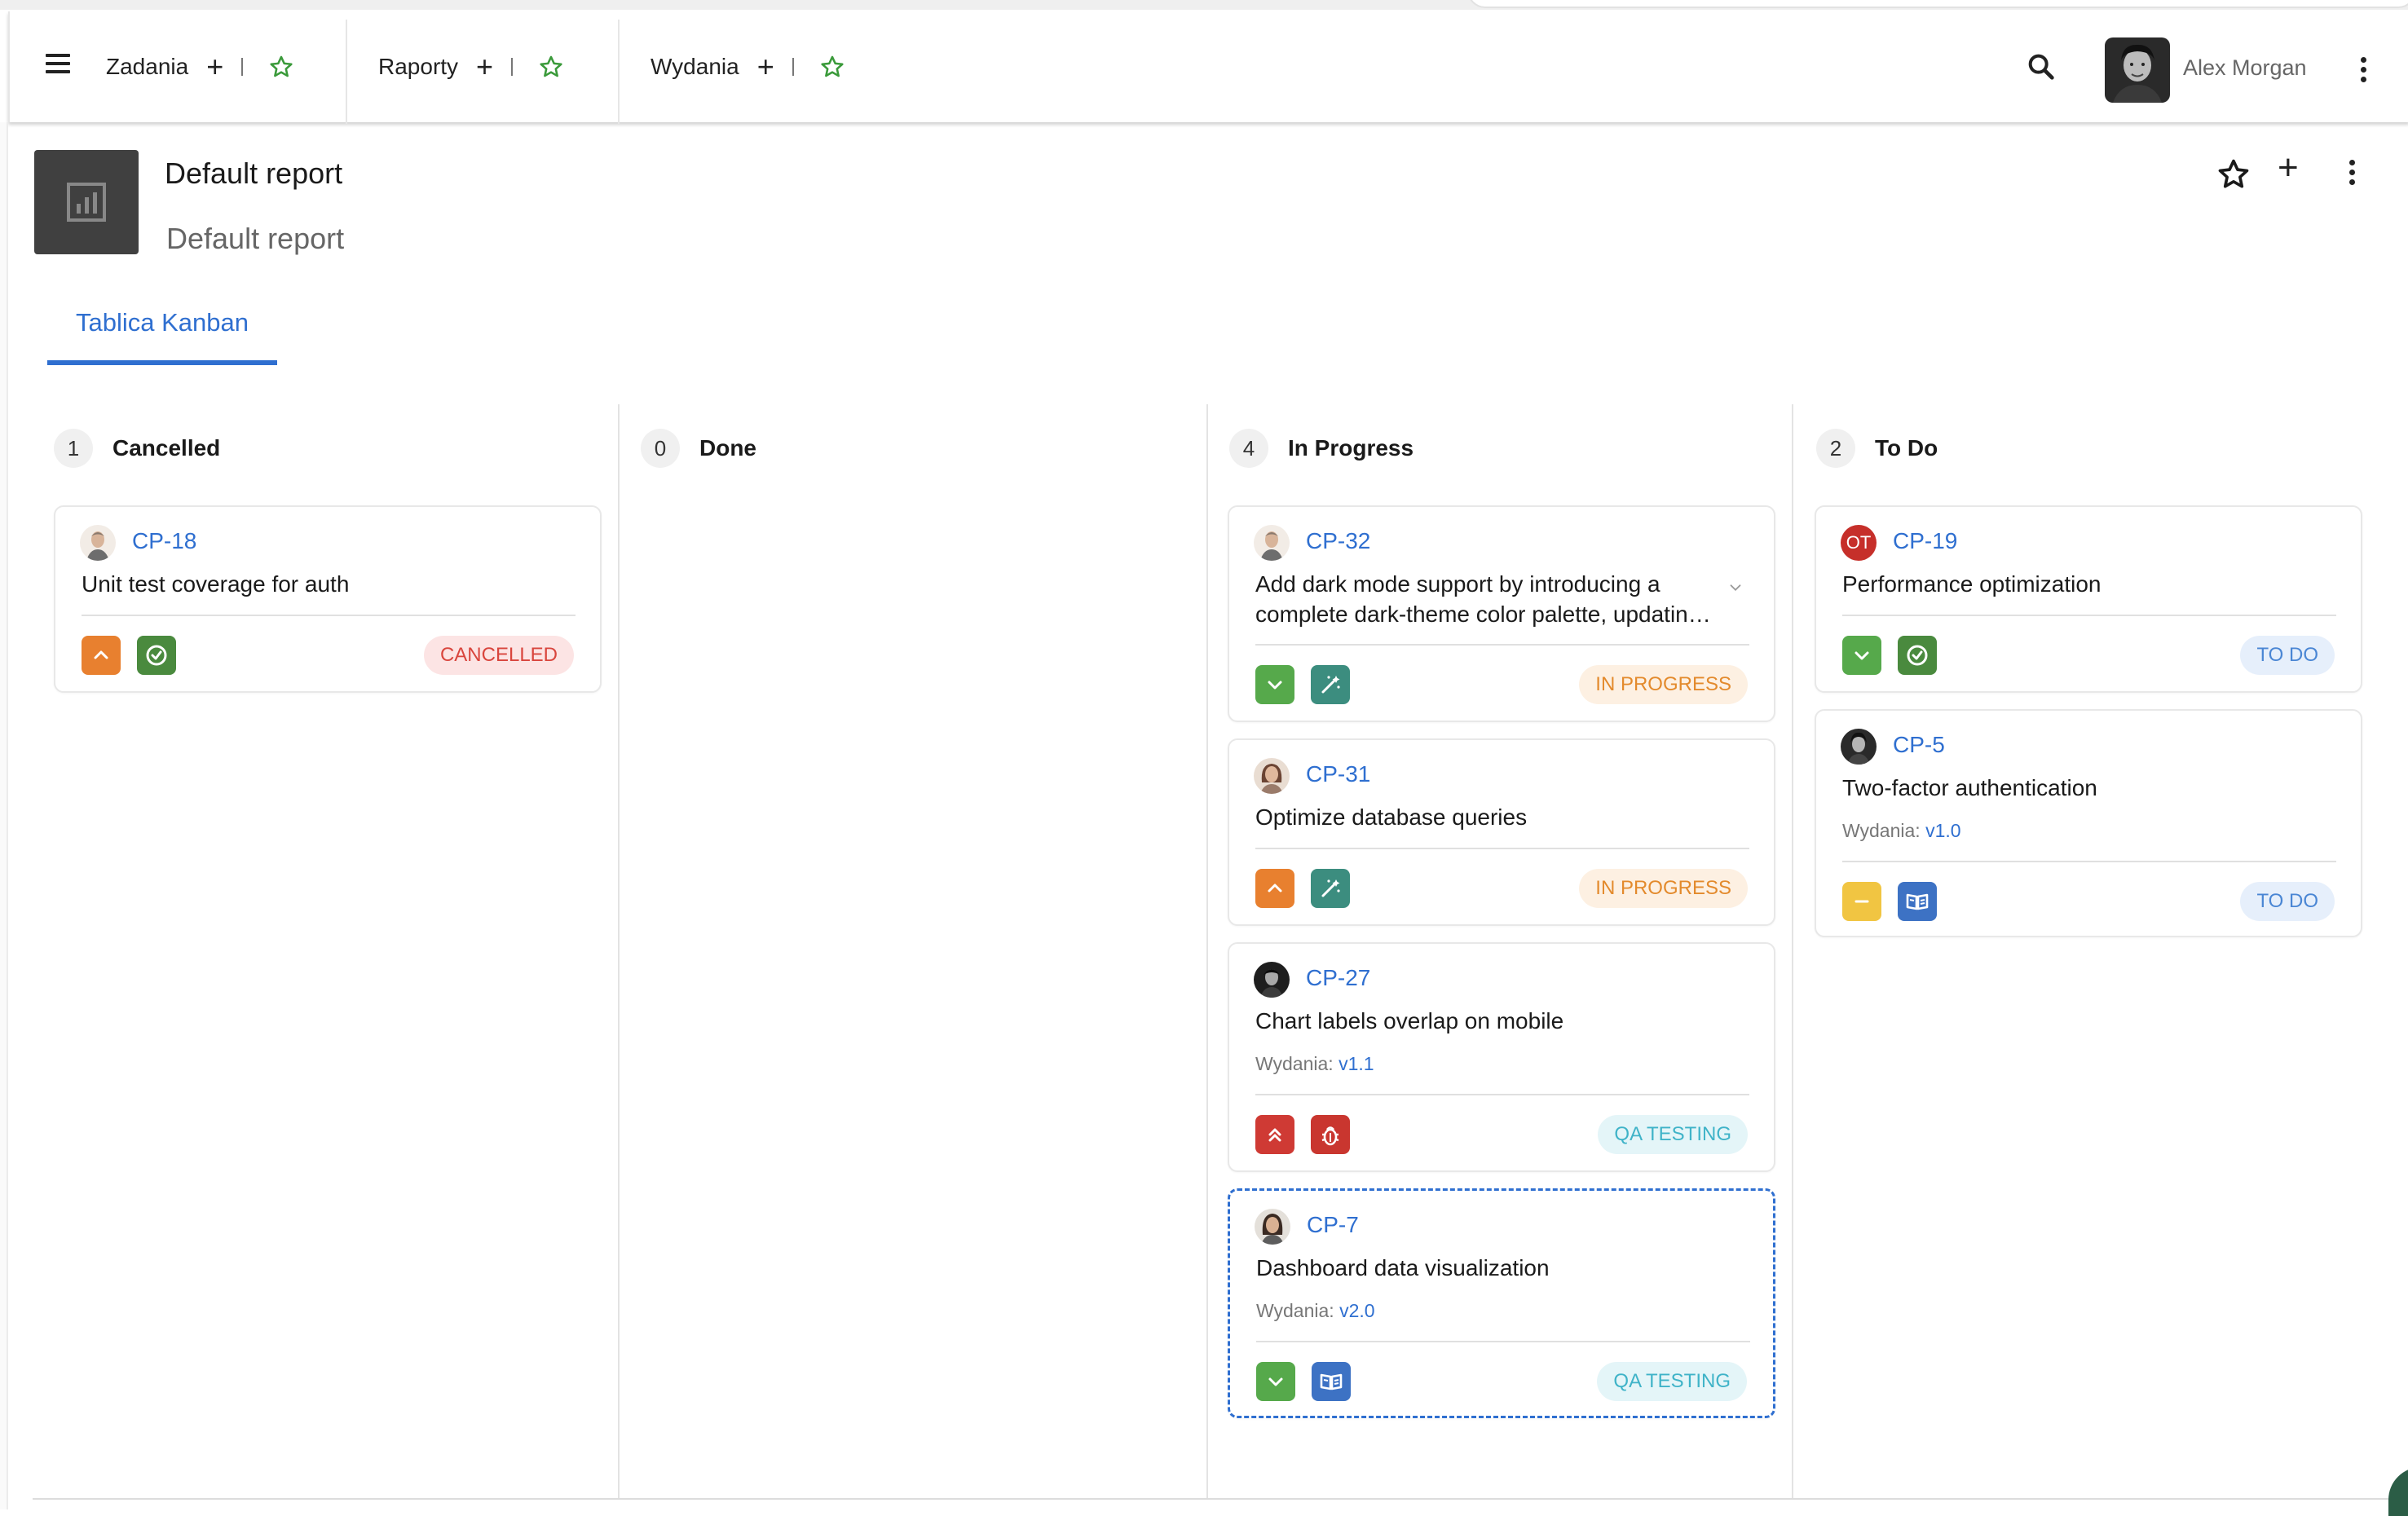  I want to click on bug-type-icon, so click(1330, 1134).